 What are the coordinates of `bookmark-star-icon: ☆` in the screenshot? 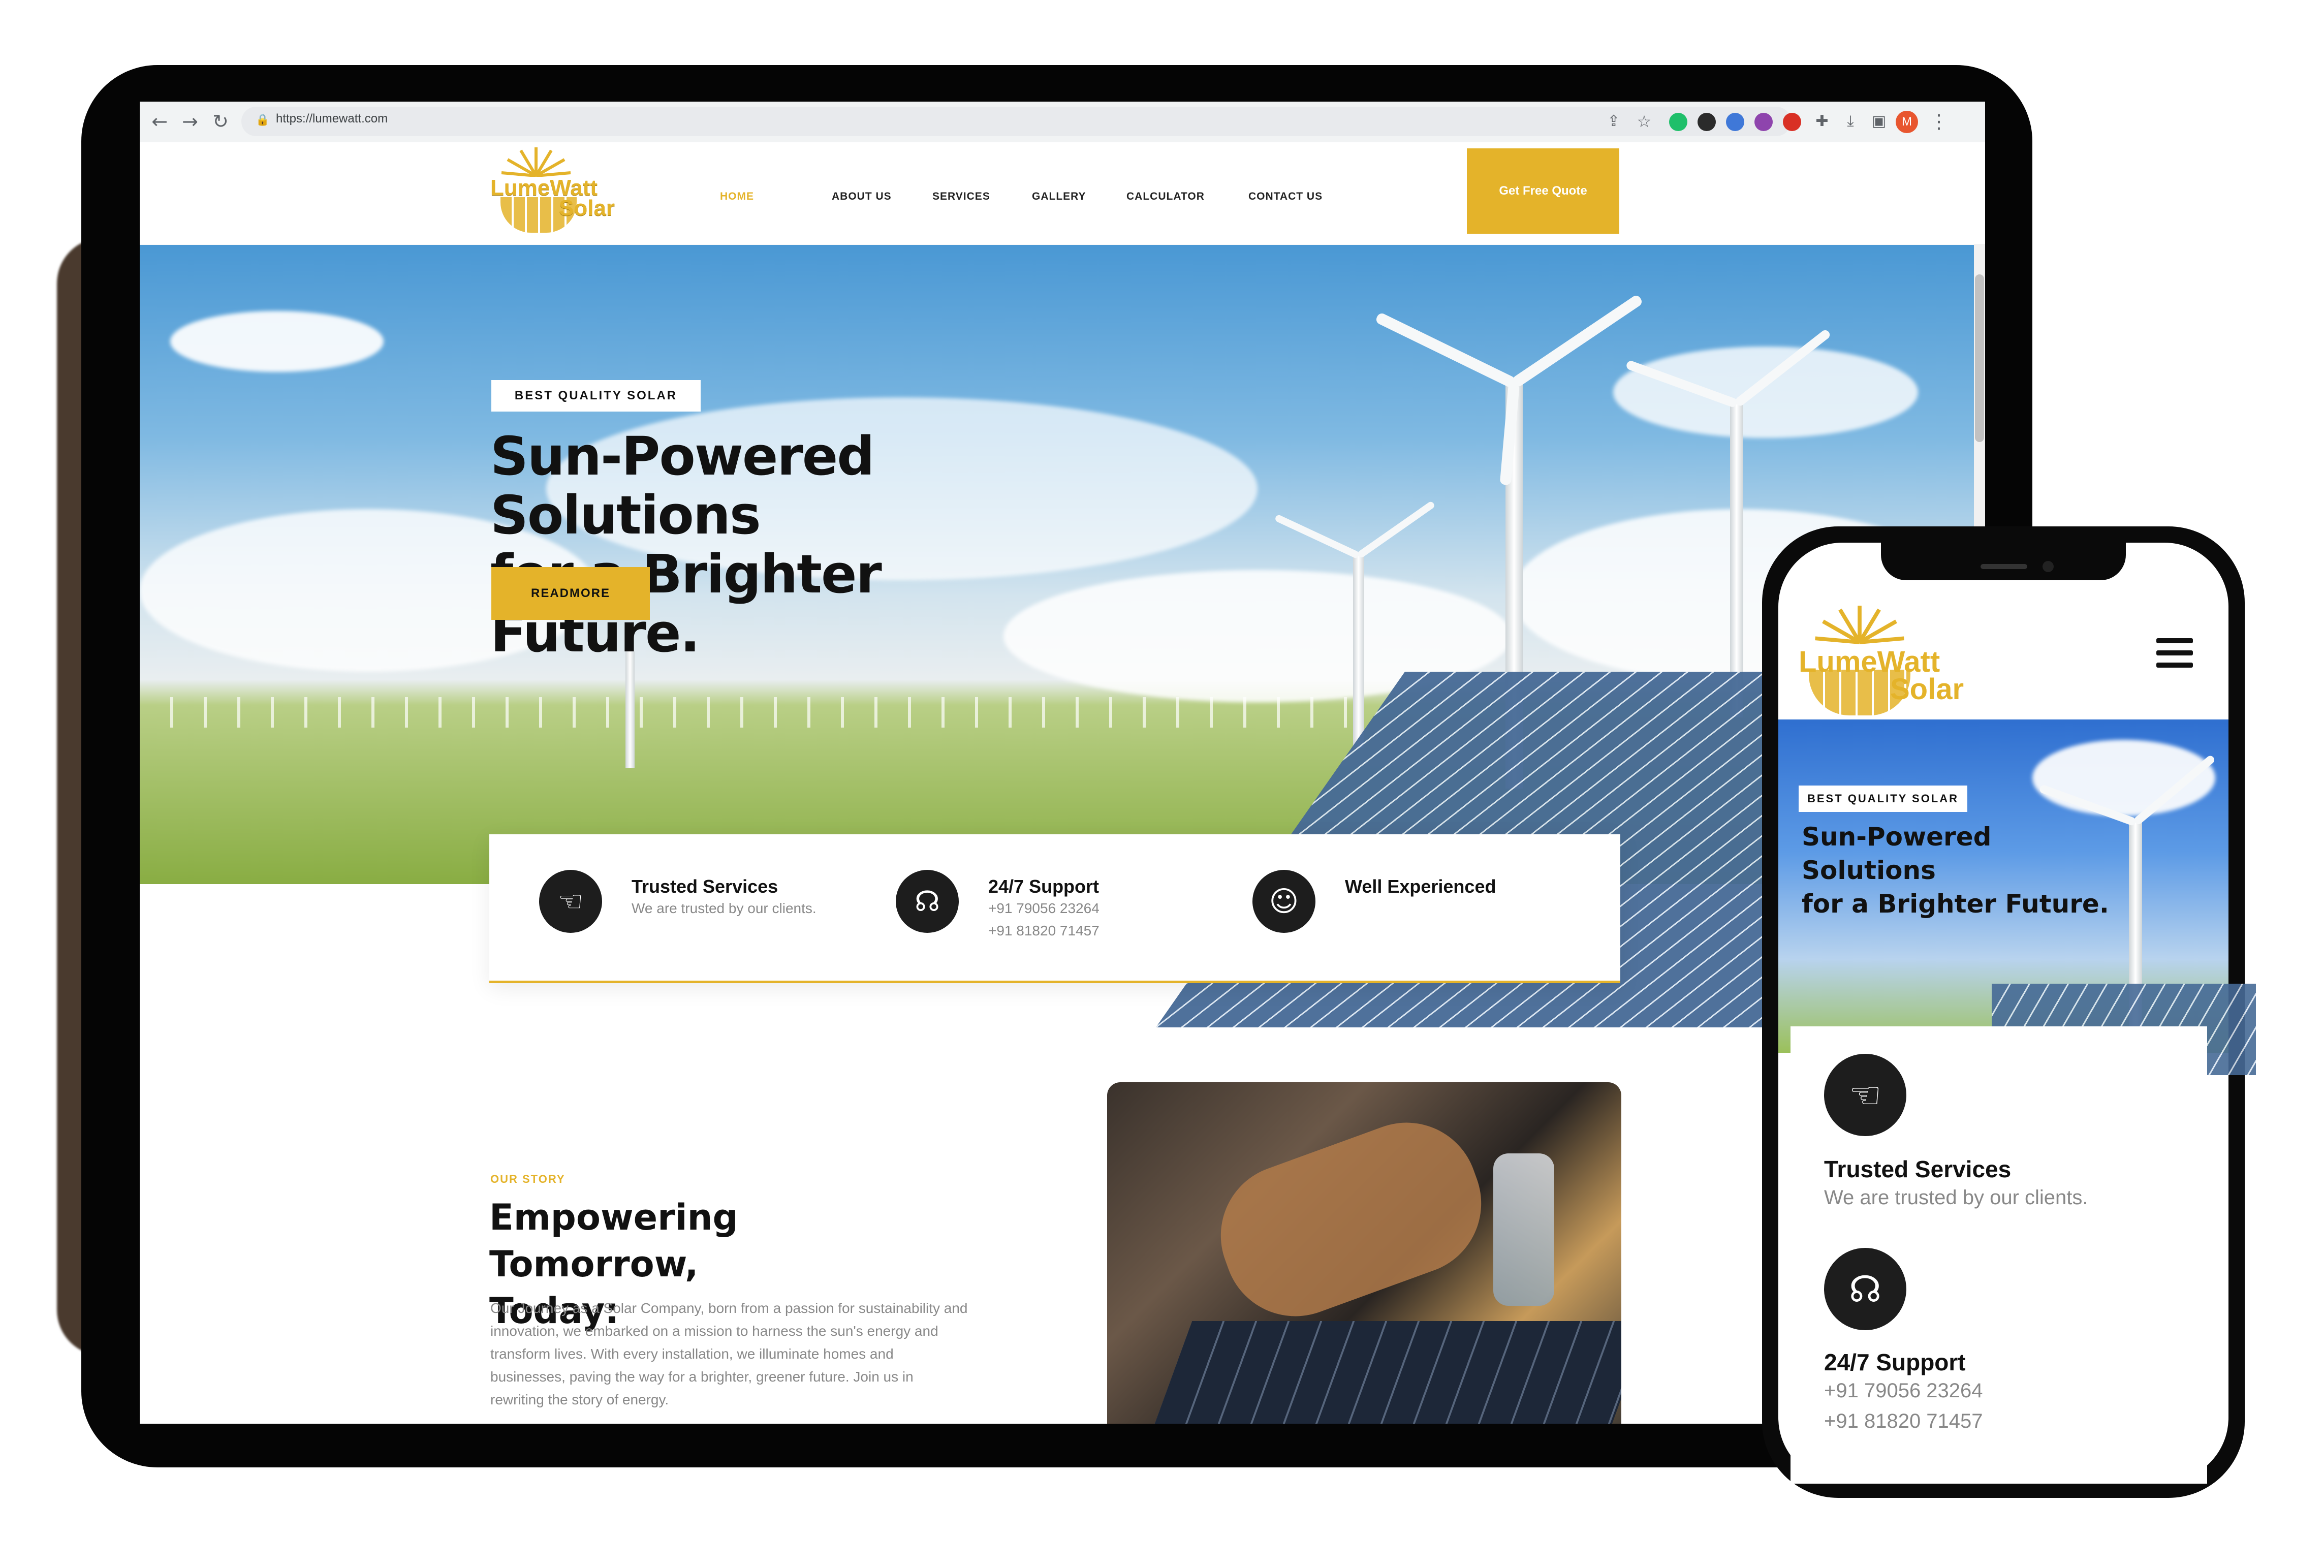 It's located at (1644, 121).